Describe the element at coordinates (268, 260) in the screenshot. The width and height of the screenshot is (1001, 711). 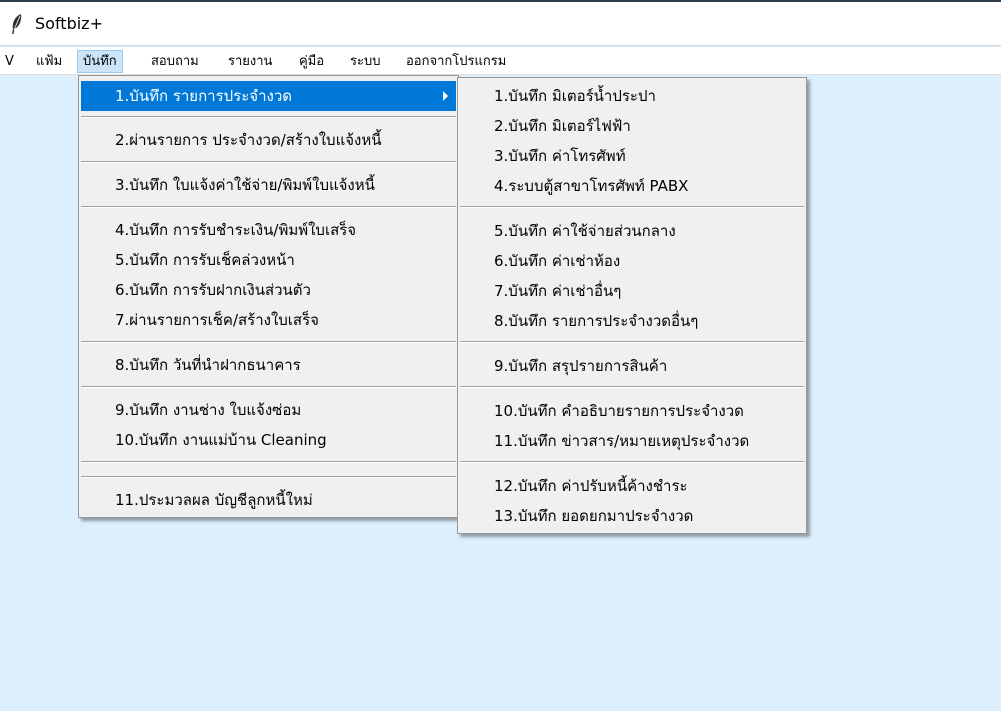
I see `menu-item-post-dated-cheque: 5.บันทึก การรับเช็คล่วงหน้า` at that location.